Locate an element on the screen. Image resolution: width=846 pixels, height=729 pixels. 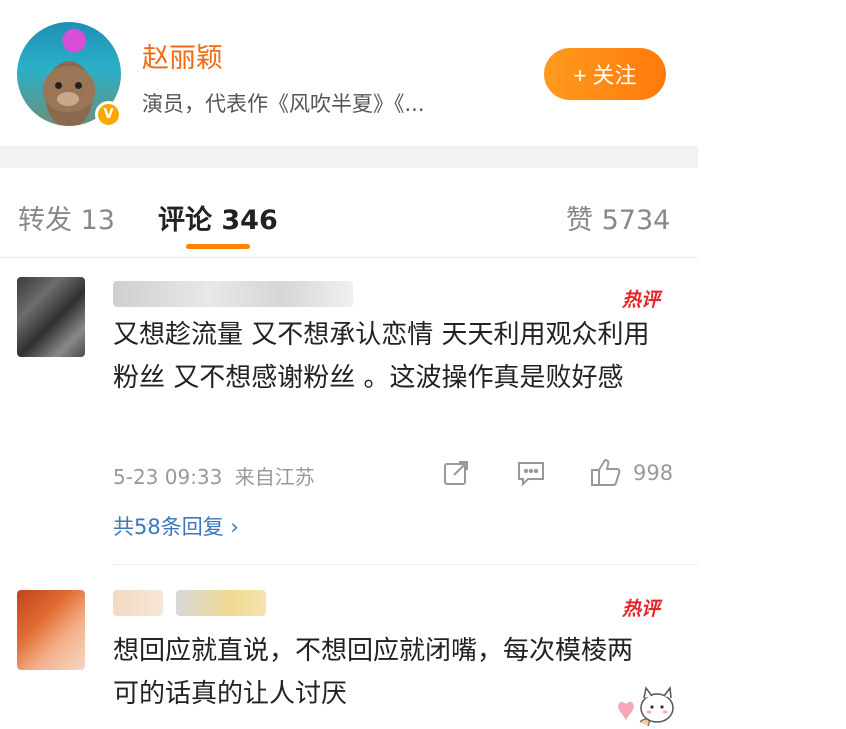
tab-reposts: 转发 13 is located at coordinates (66, 217).